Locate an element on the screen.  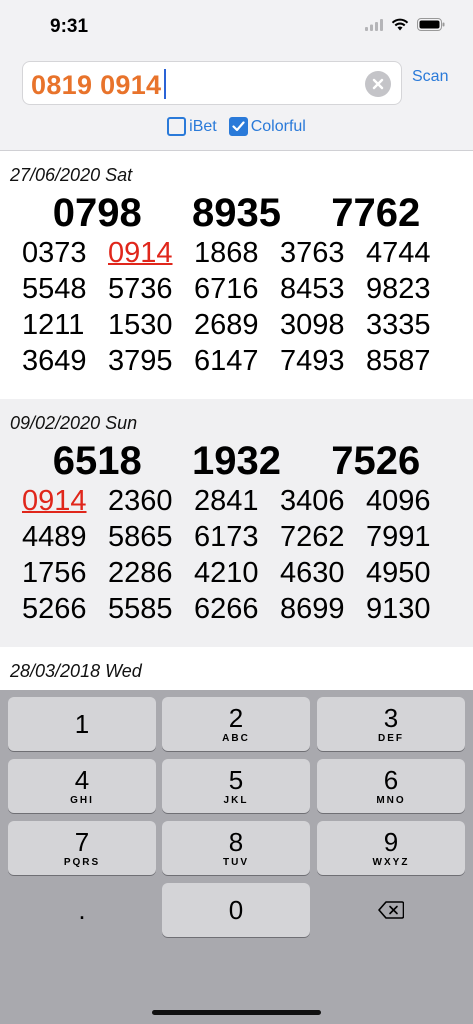
prize-number: 5585 is located at coordinates (140, 609).